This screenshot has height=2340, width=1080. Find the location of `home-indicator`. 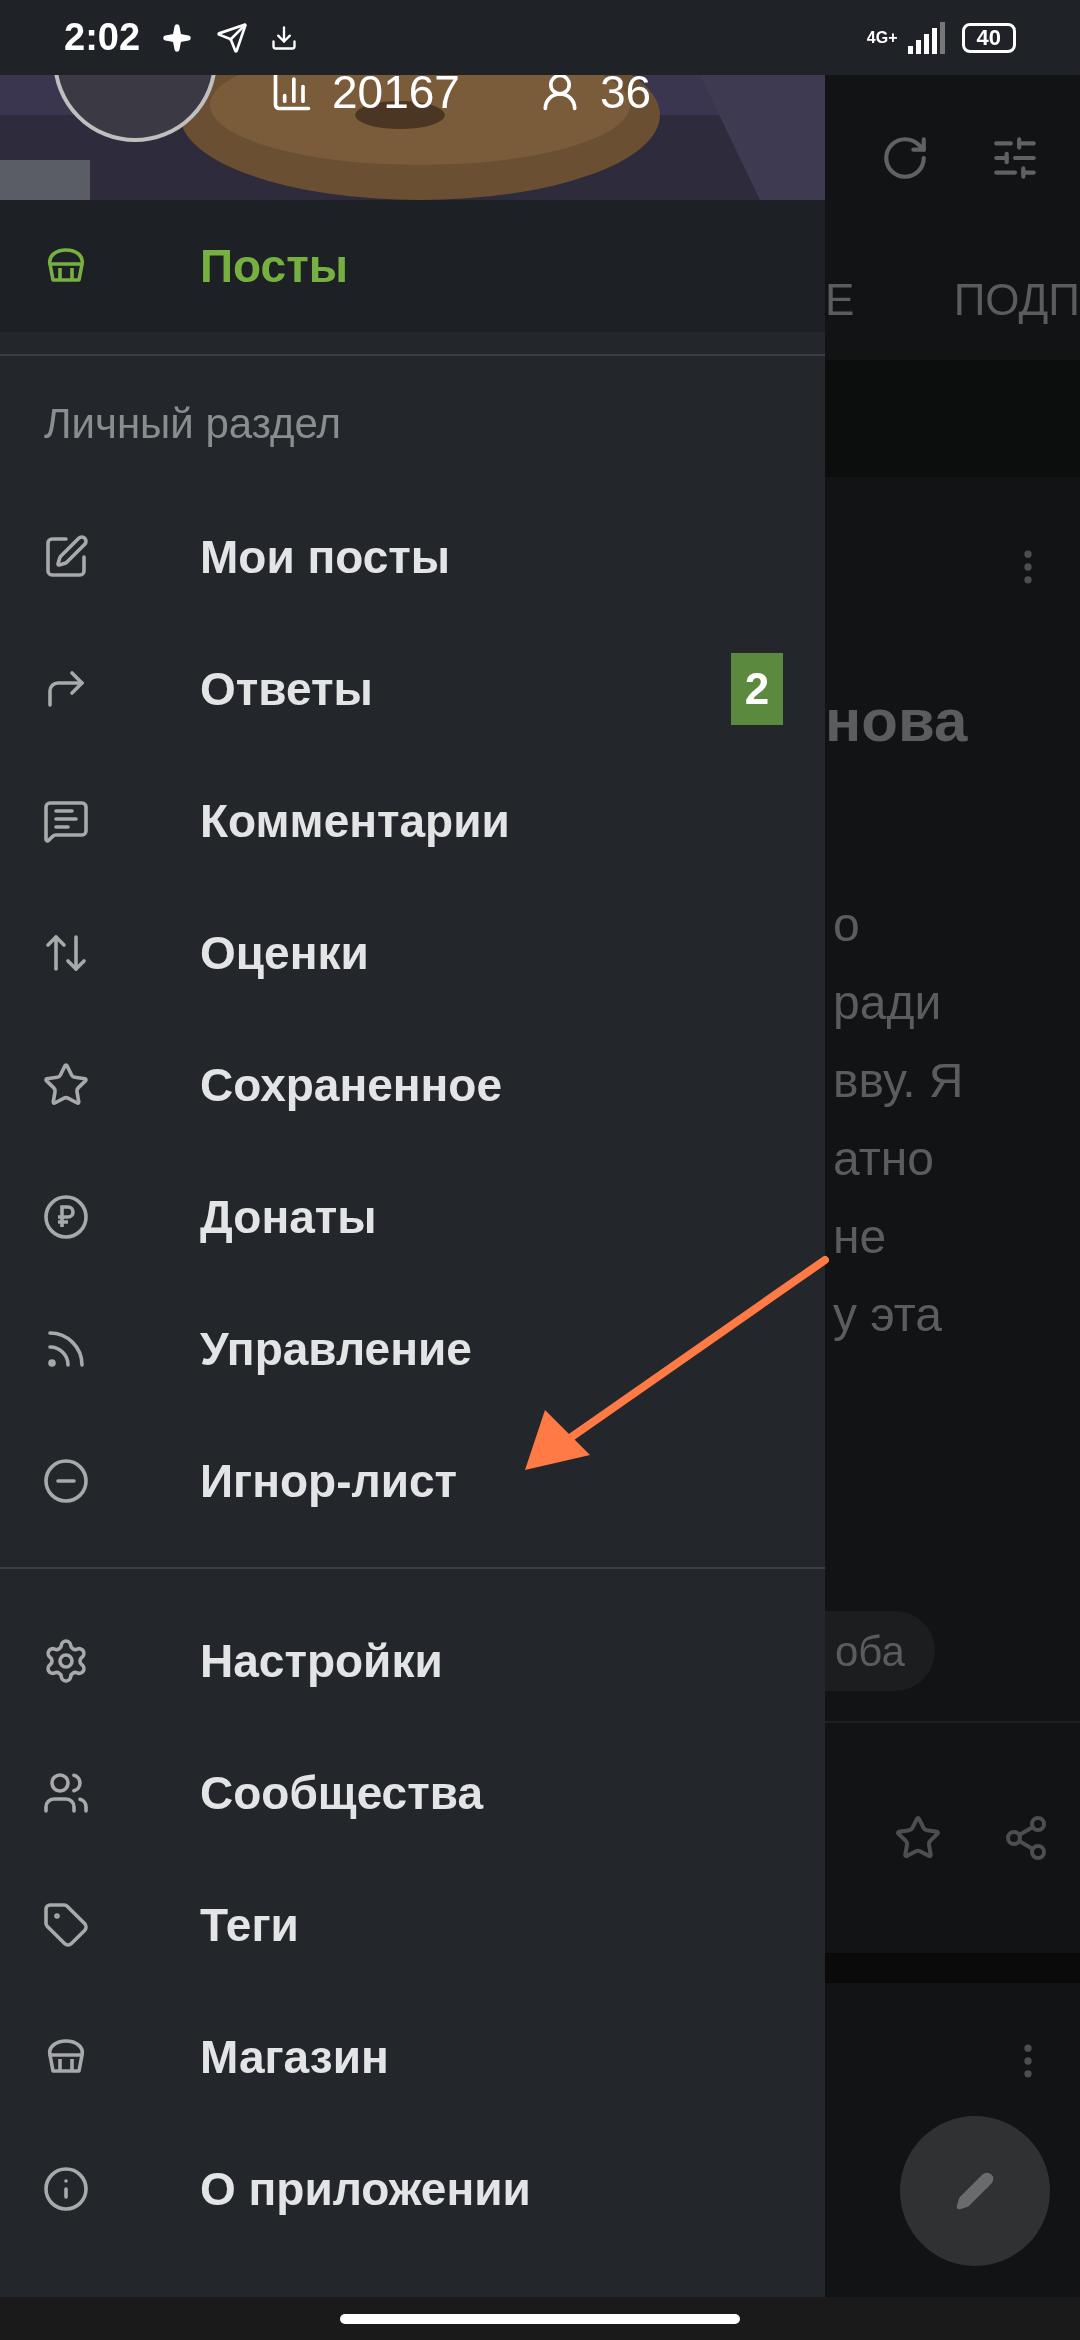

home-indicator is located at coordinates (540, 2318).